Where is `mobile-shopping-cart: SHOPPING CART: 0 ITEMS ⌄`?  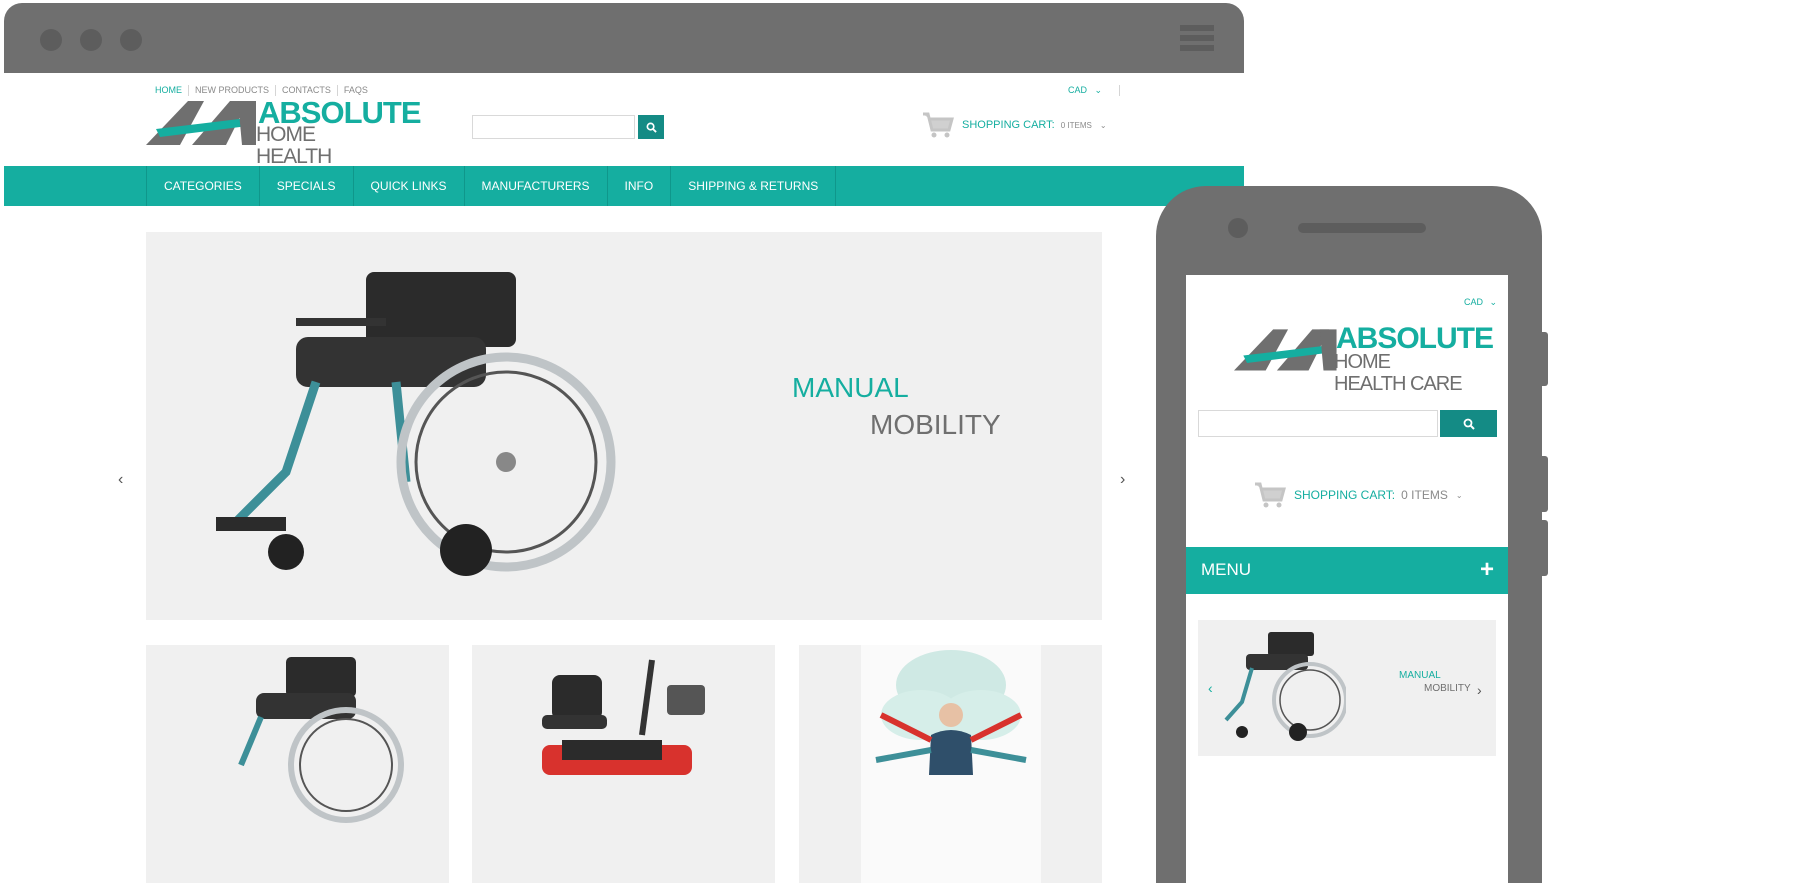
mobile-shopping-cart: SHOPPING CART: 0 ITEMS ⌄ is located at coordinates (1358, 495).